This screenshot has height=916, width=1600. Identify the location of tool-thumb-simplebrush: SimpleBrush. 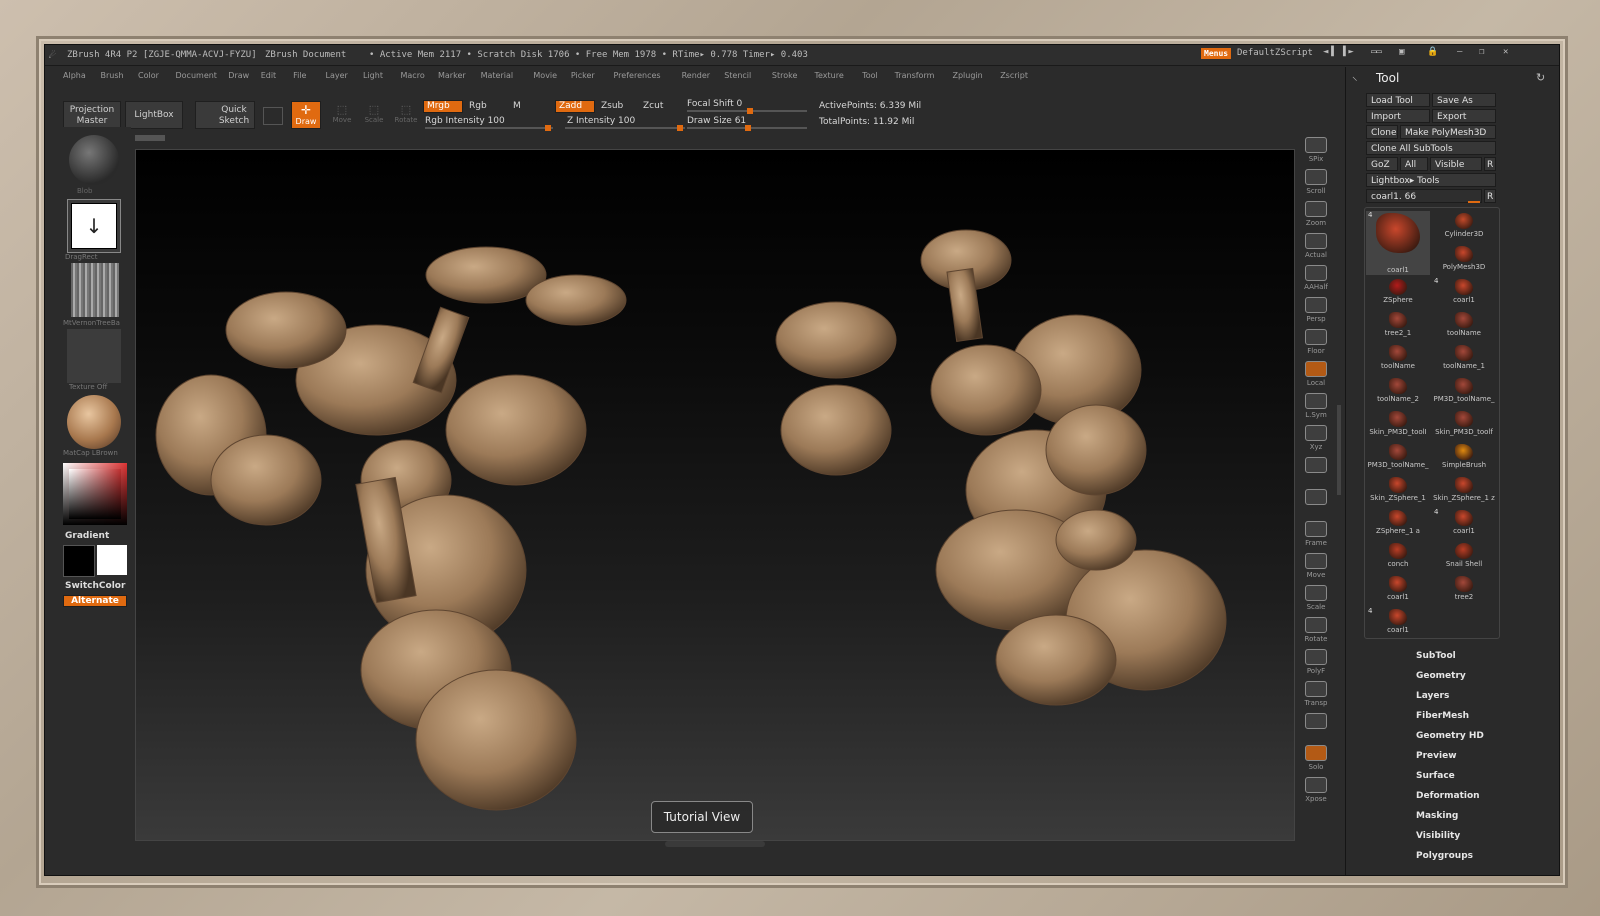
(1464, 458).